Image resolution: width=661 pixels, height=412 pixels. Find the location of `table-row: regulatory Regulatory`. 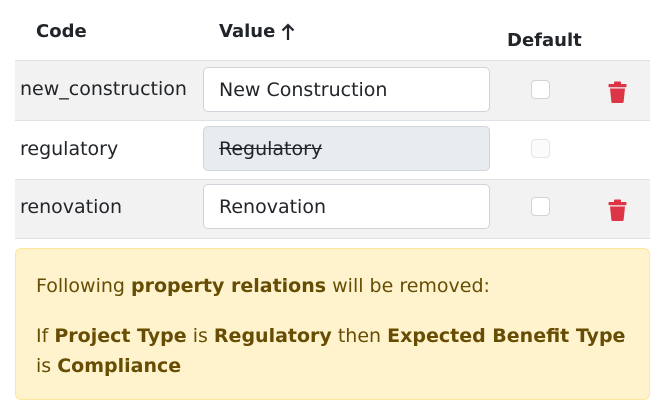

table-row: regulatory Regulatory is located at coordinates (332, 150).